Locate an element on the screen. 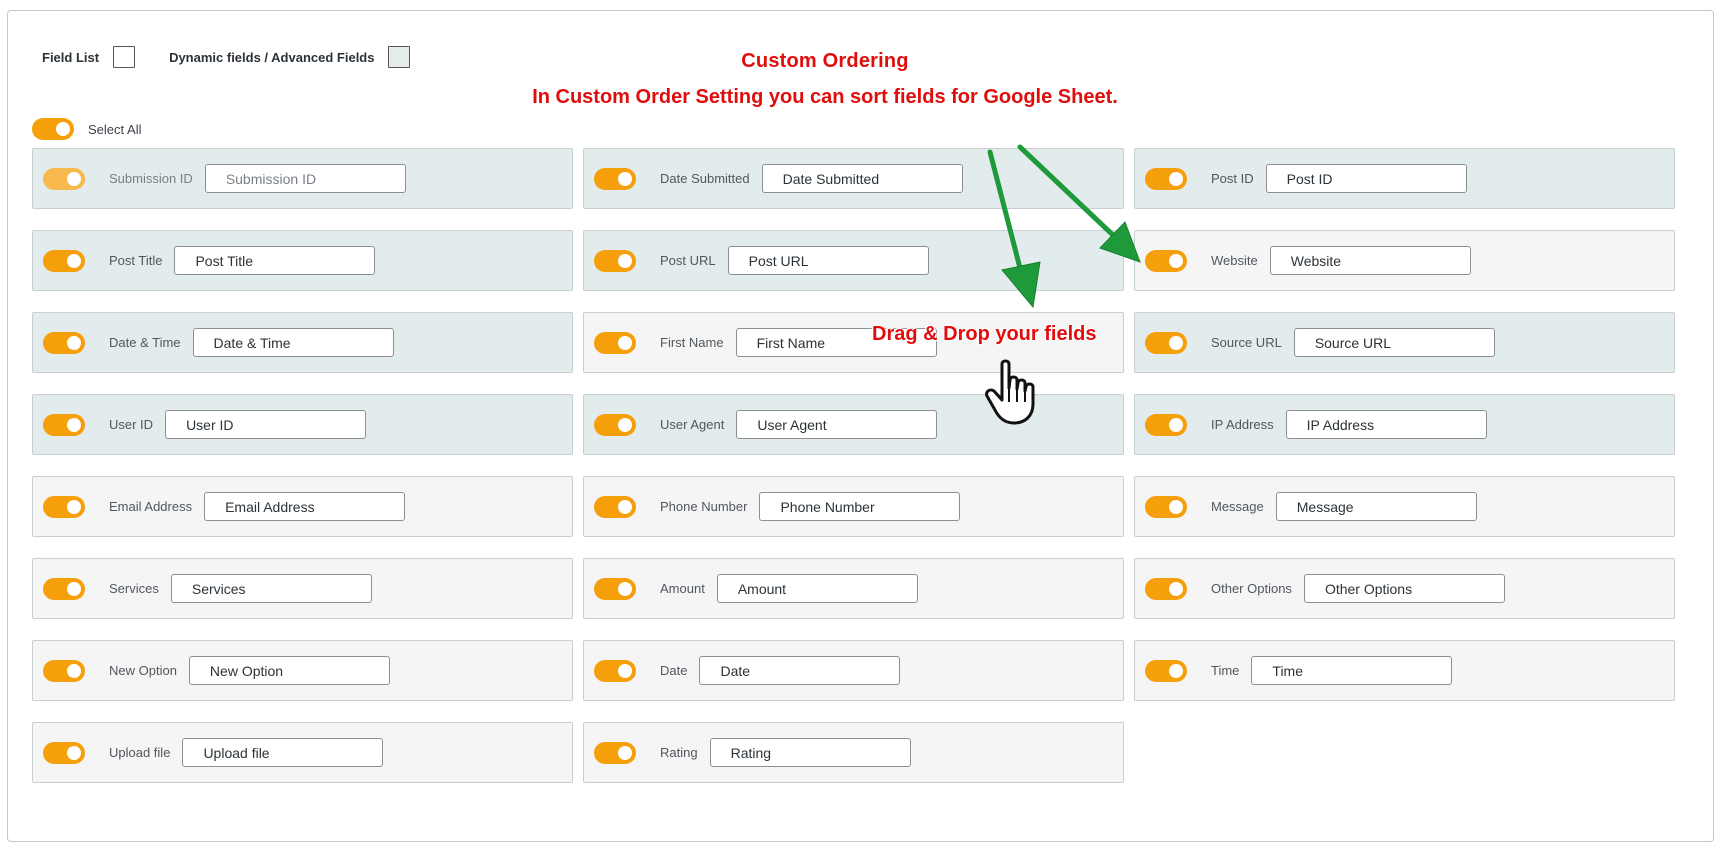 The height and width of the screenshot is (850, 1721). field-card: Date is located at coordinates (853, 670).